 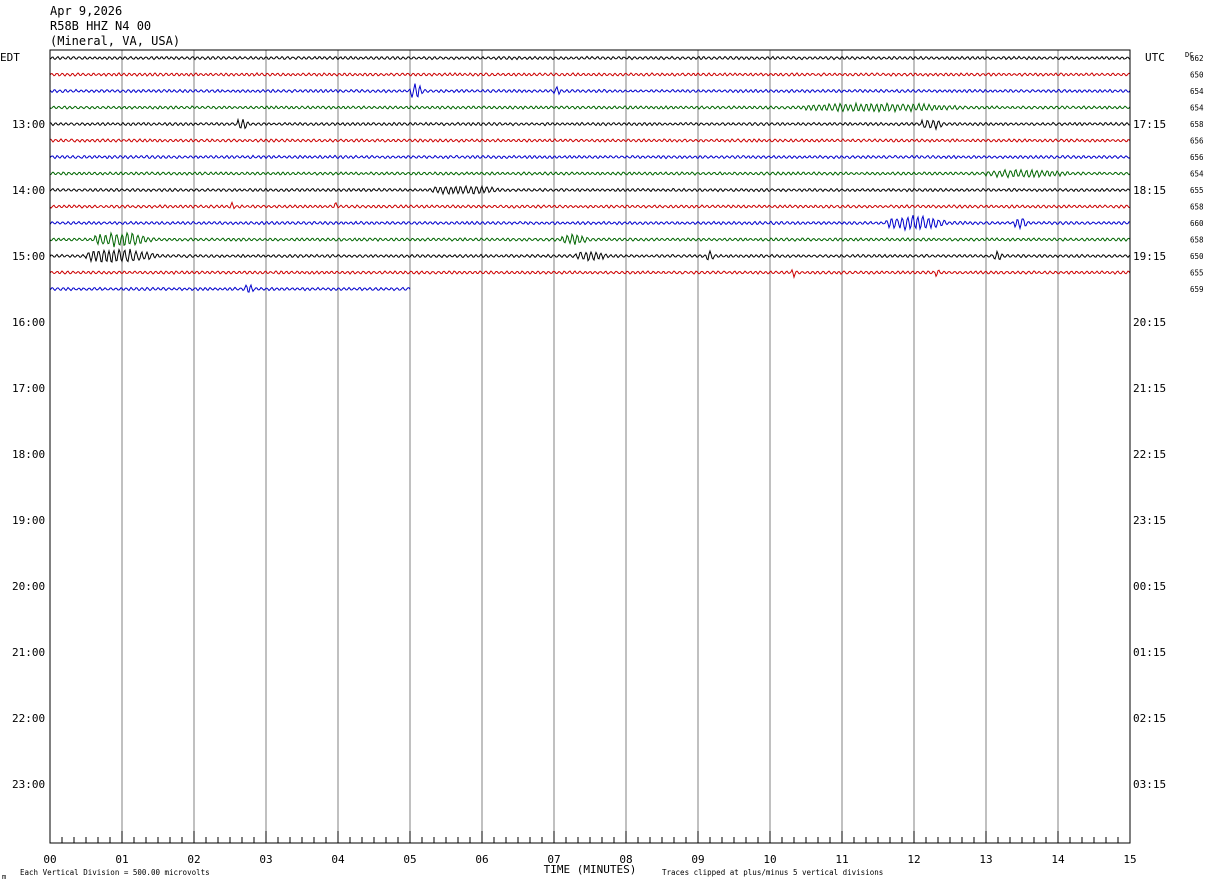 I want to click on right-hour-label: 23:15, so click(x=1149, y=520).